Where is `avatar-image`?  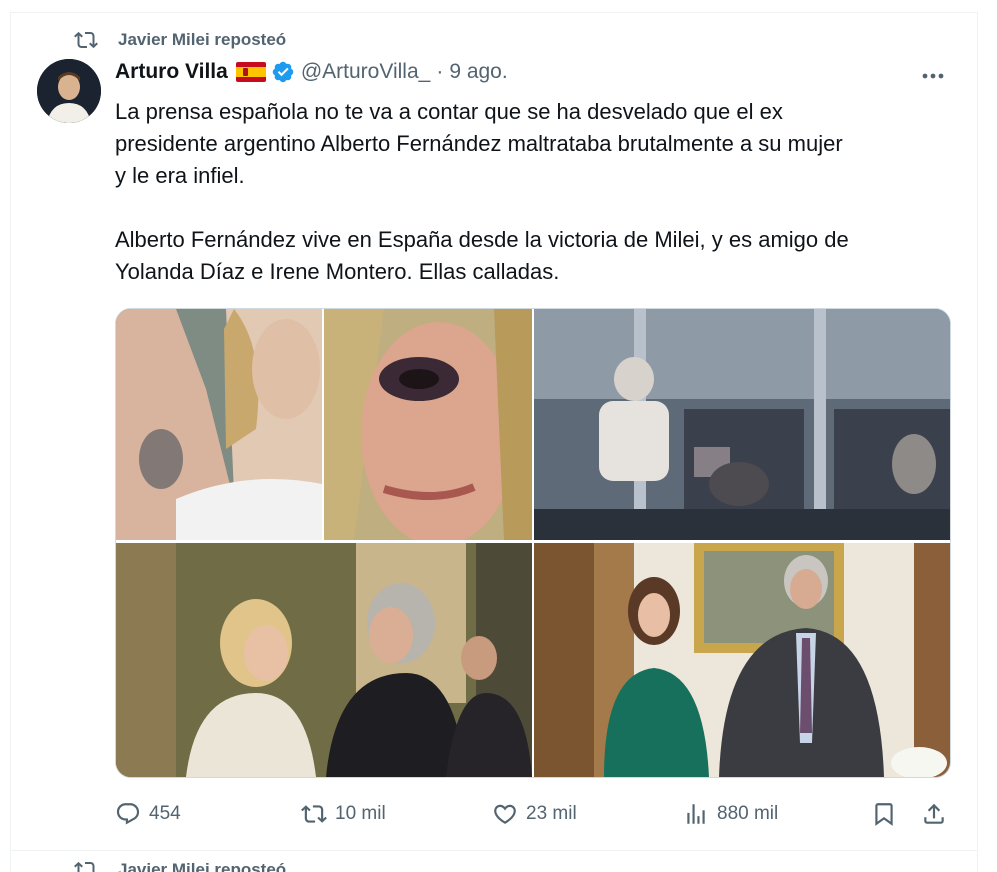 avatar-image is located at coordinates (69, 91).